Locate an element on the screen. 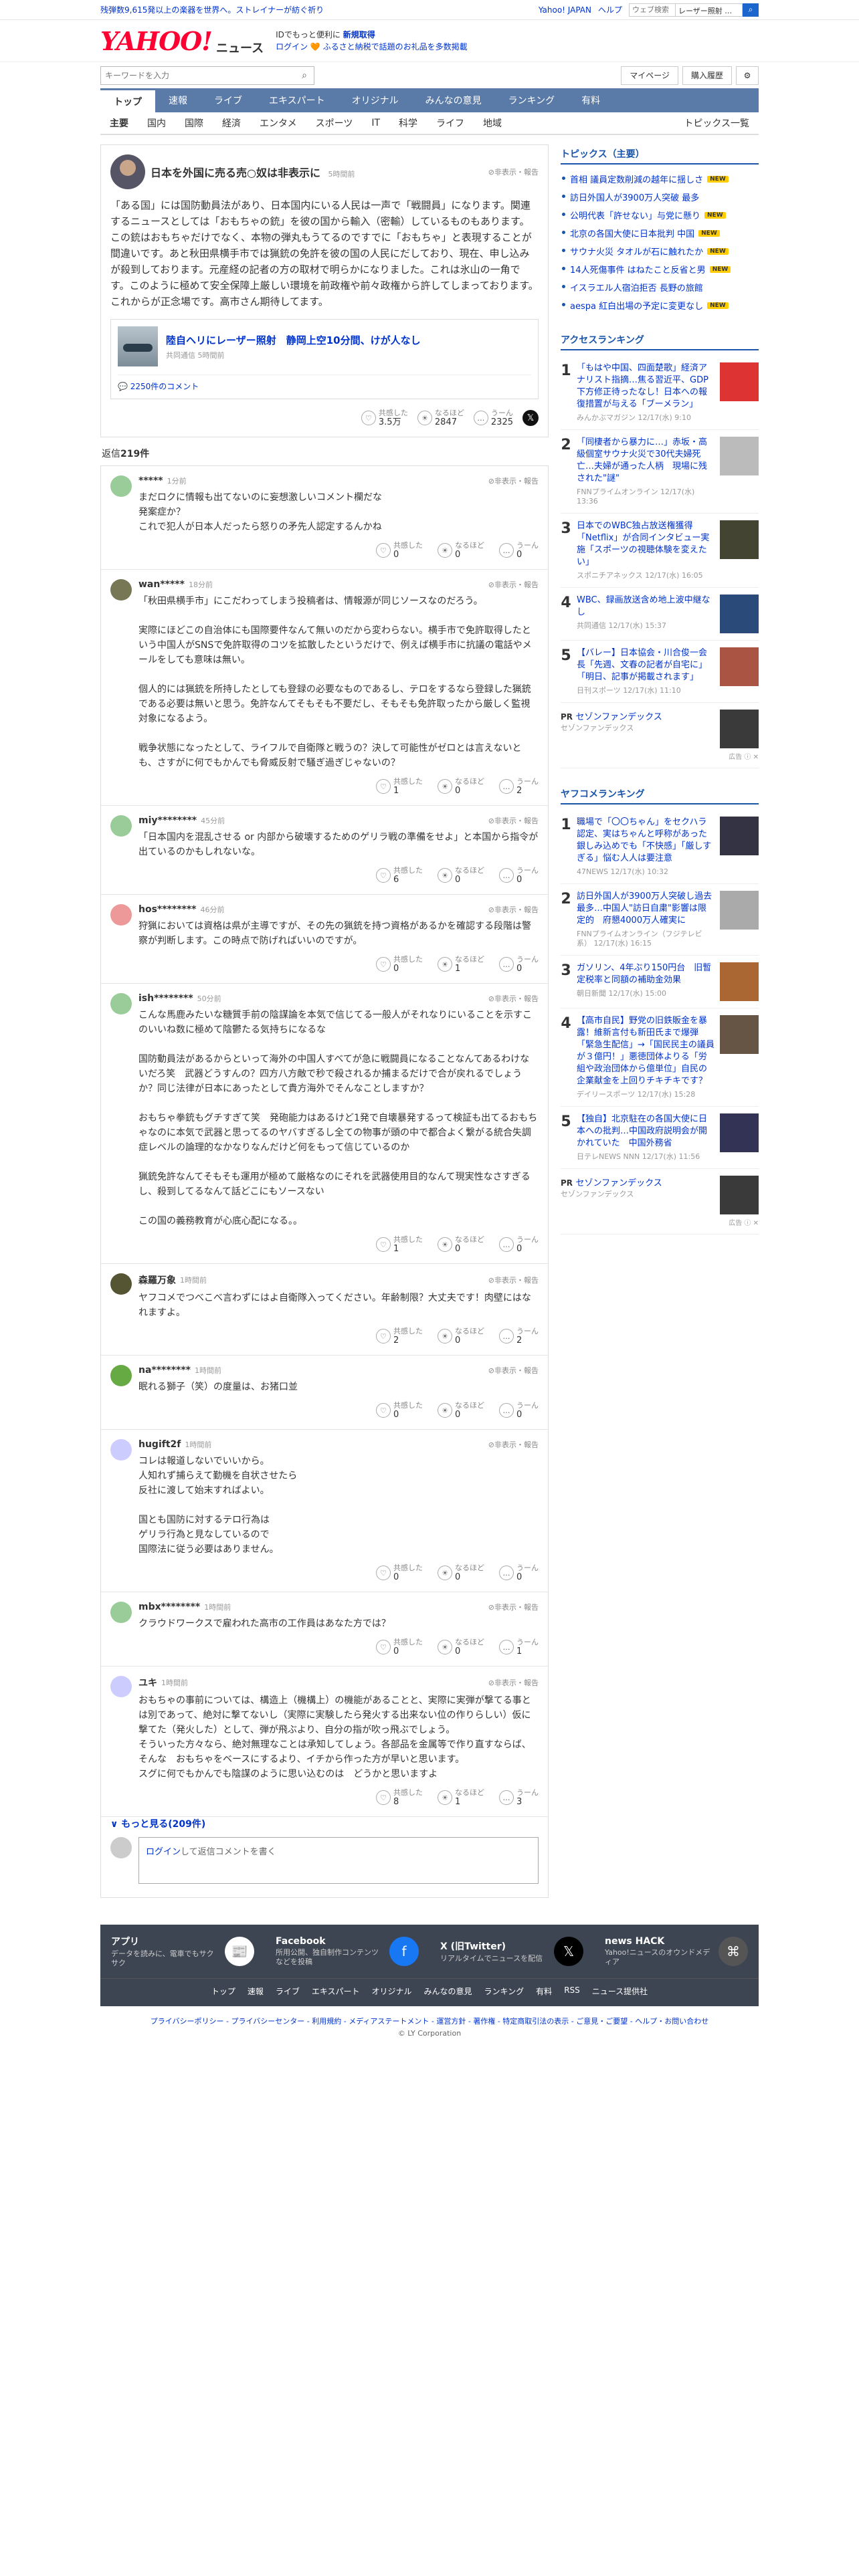  reaction-button: ♡ 共感した 2 is located at coordinates (400, 1336).